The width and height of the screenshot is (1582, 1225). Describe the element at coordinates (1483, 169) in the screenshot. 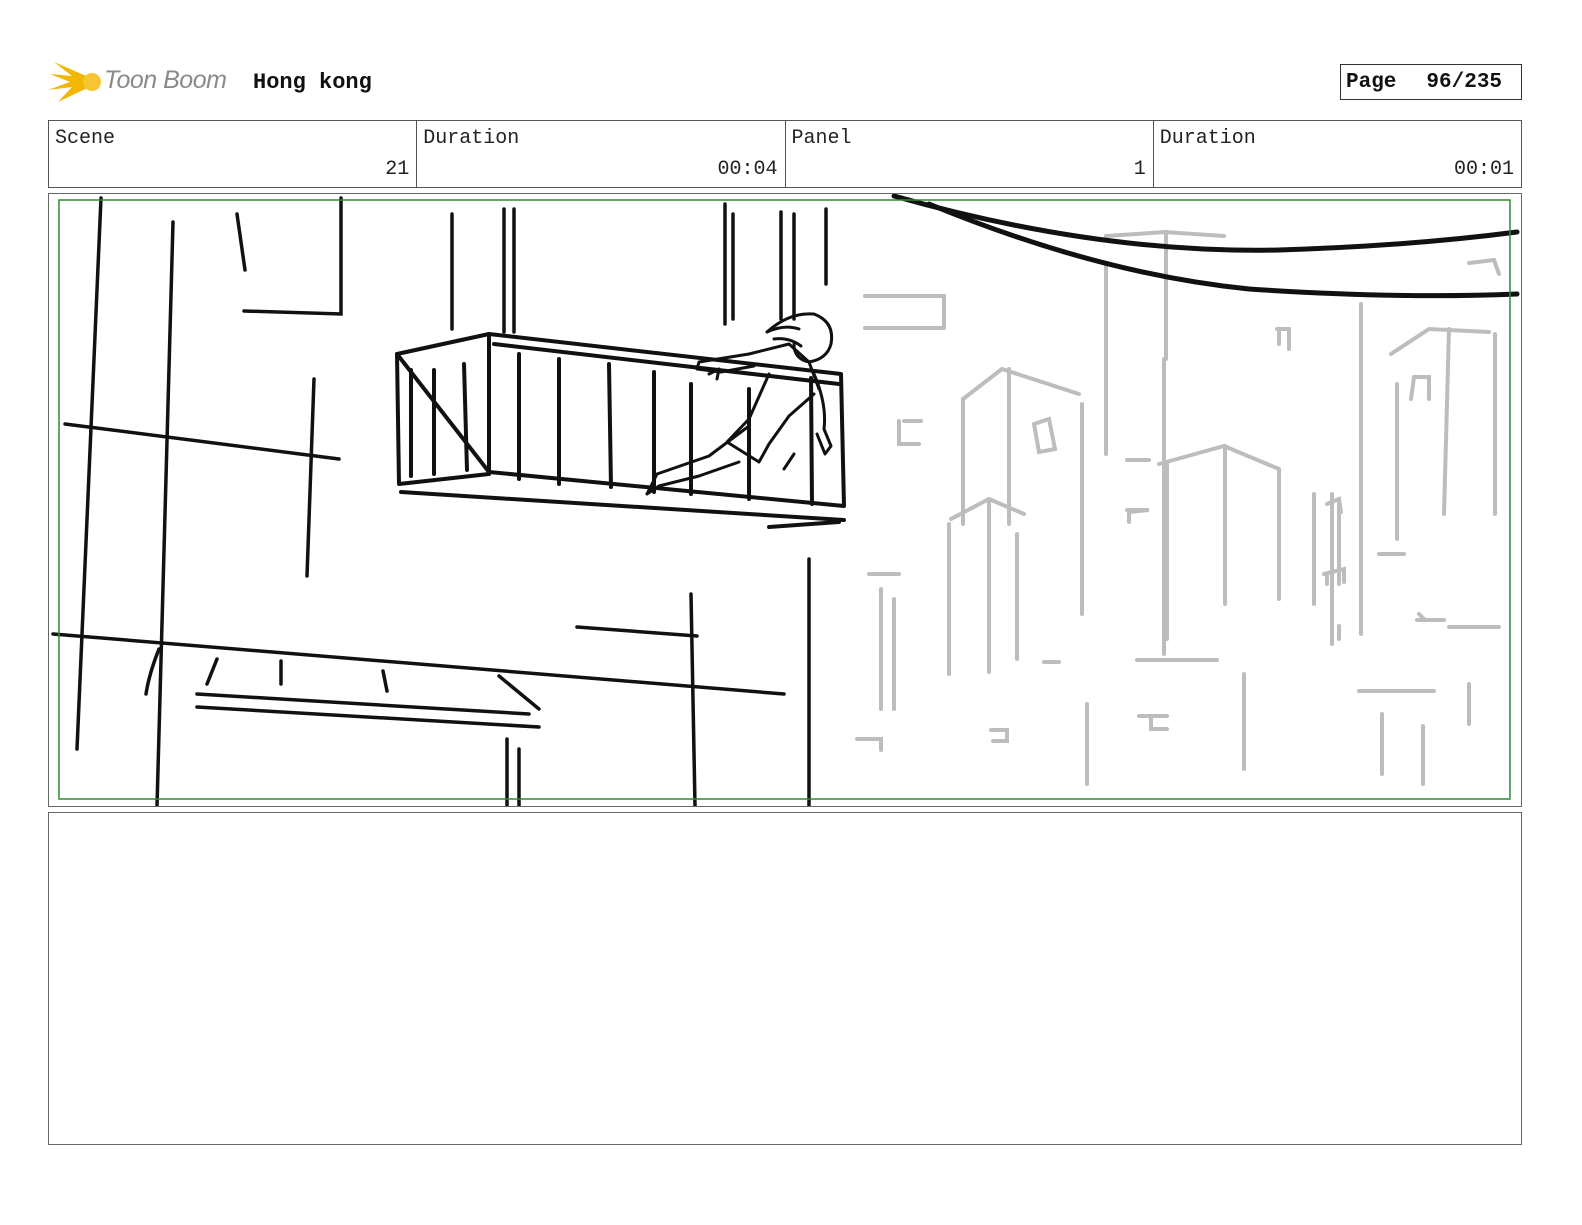

I see `panel-duration-value: 00:01` at that location.